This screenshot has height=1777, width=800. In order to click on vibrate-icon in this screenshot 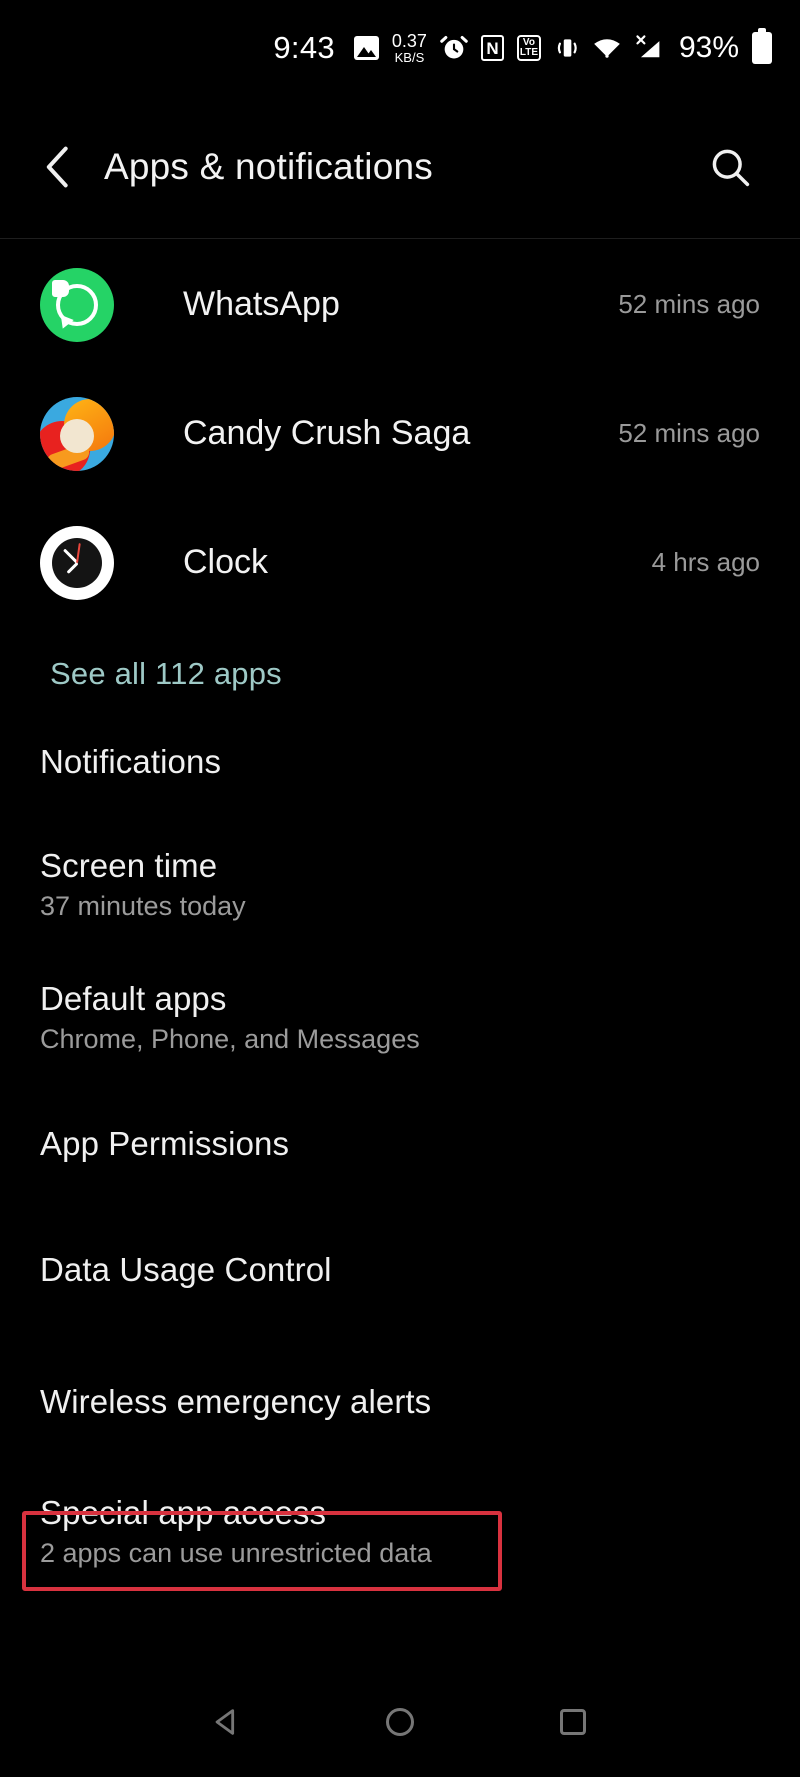, I will do `click(567, 48)`.